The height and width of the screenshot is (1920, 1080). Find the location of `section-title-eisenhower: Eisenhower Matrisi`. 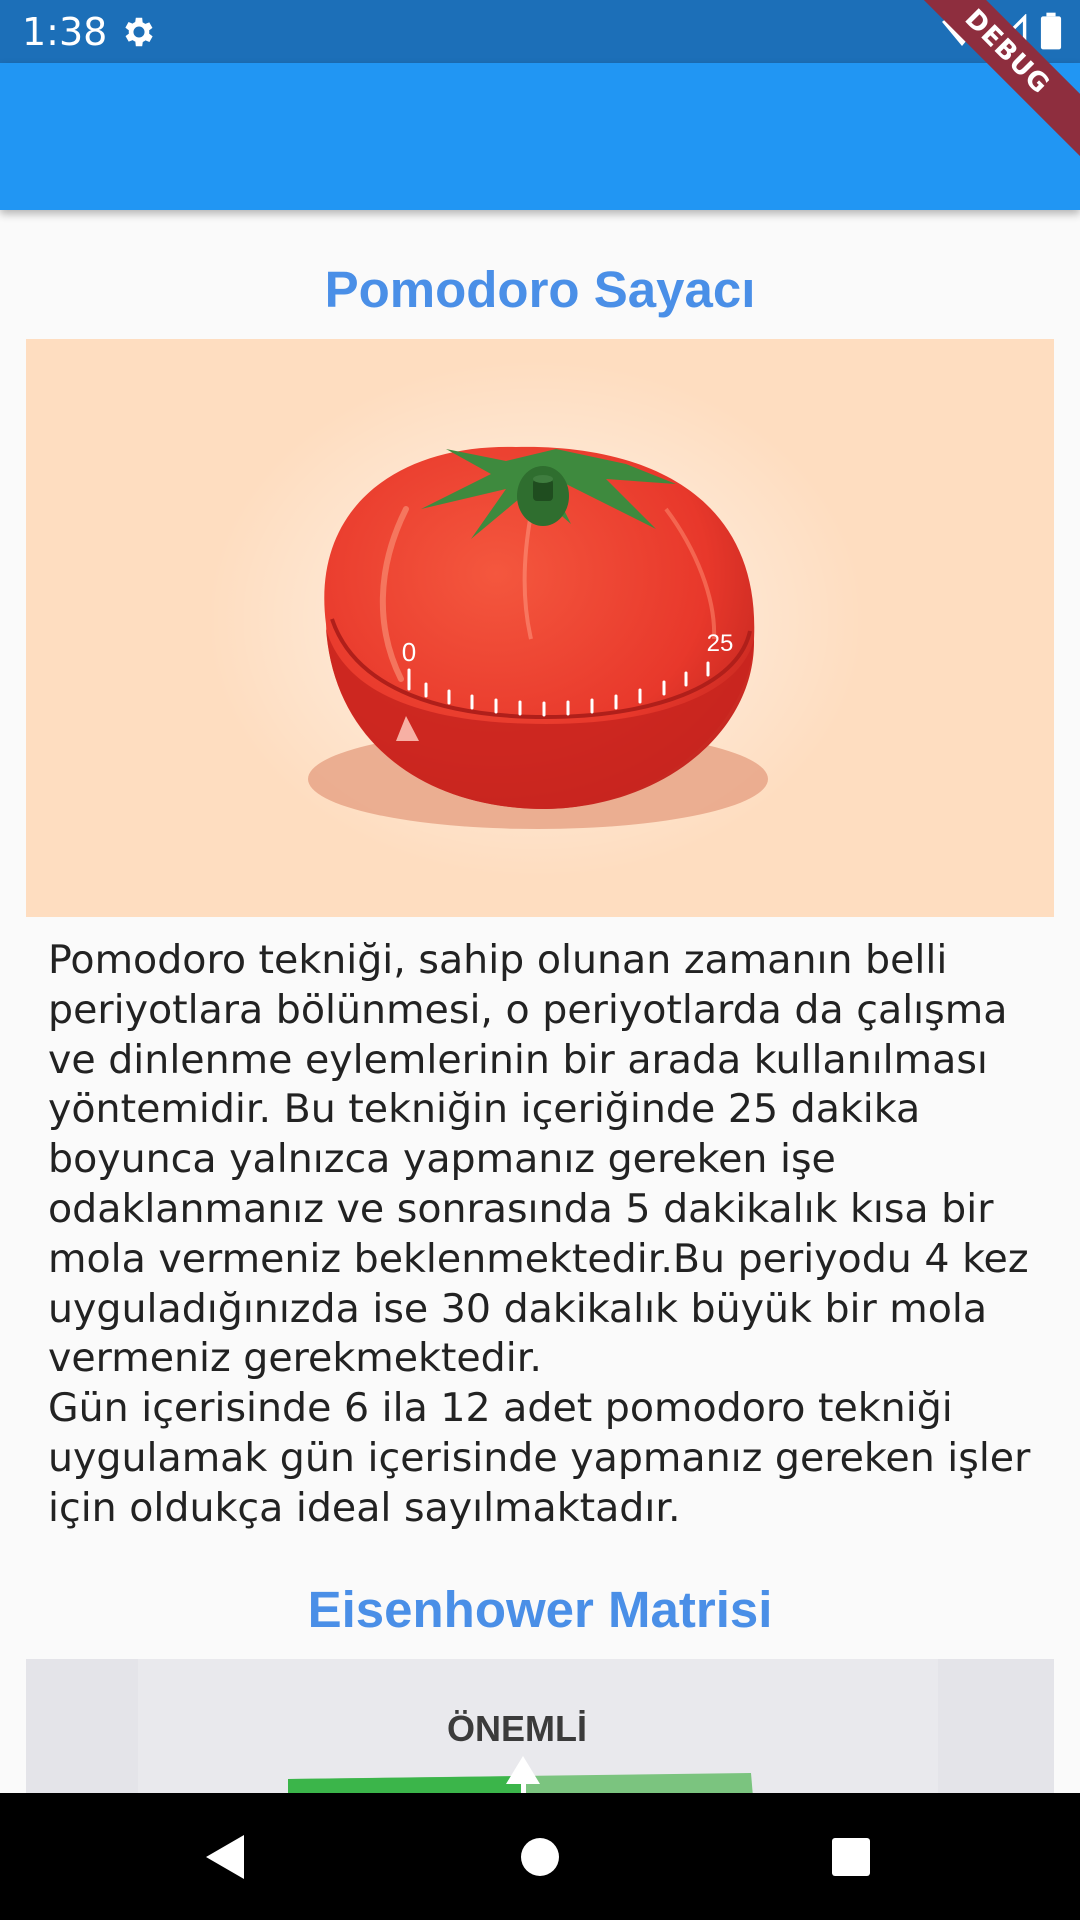

section-title-eisenhower: Eisenhower Matrisi is located at coordinates (540, 1609).